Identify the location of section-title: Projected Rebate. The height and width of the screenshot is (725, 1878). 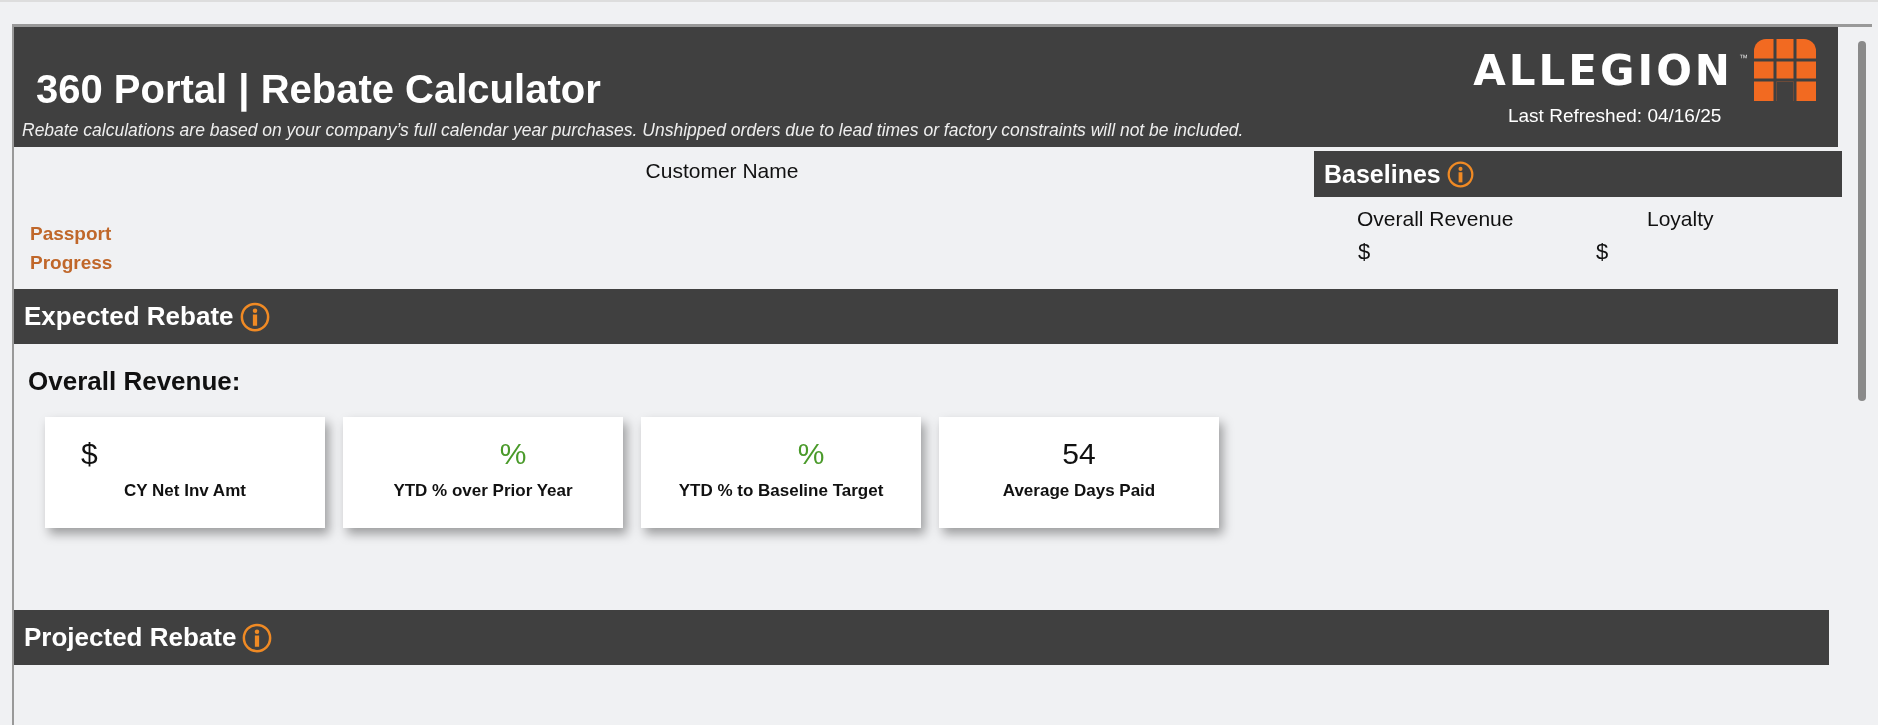
(130, 637).